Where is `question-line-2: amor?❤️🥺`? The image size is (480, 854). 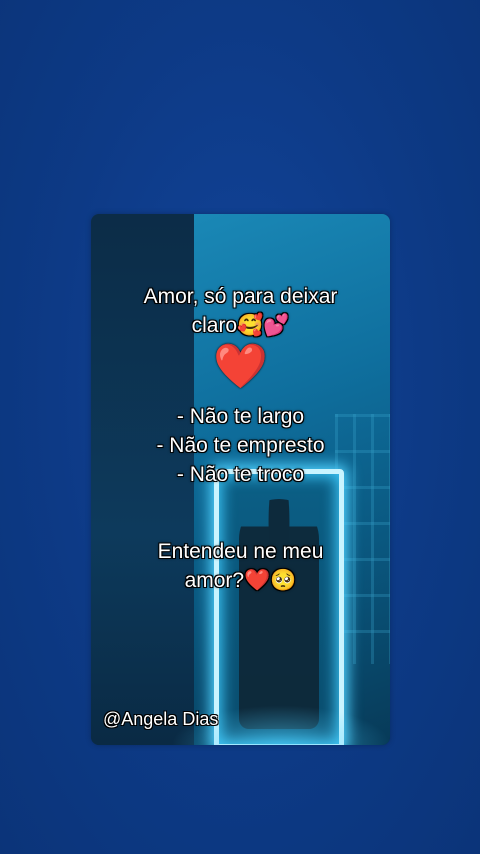 question-line-2: amor?❤️🥺 is located at coordinates (240, 580).